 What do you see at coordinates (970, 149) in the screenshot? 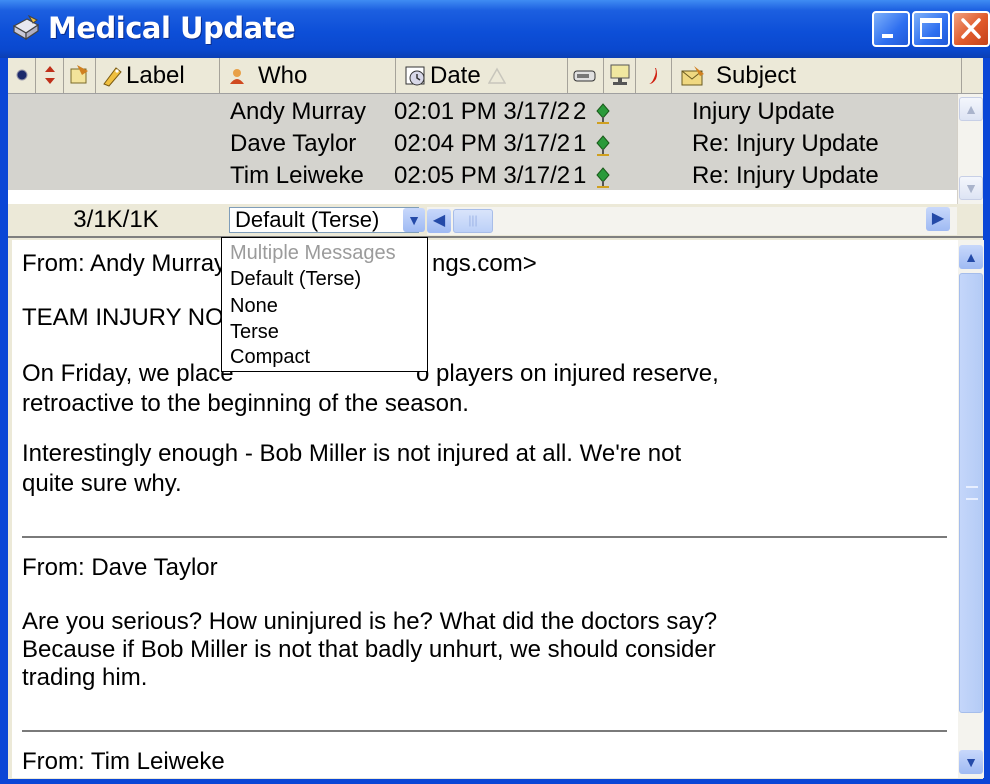
I see `list-vertical-scrollbar: ▲ ▼` at bounding box center [970, 149].